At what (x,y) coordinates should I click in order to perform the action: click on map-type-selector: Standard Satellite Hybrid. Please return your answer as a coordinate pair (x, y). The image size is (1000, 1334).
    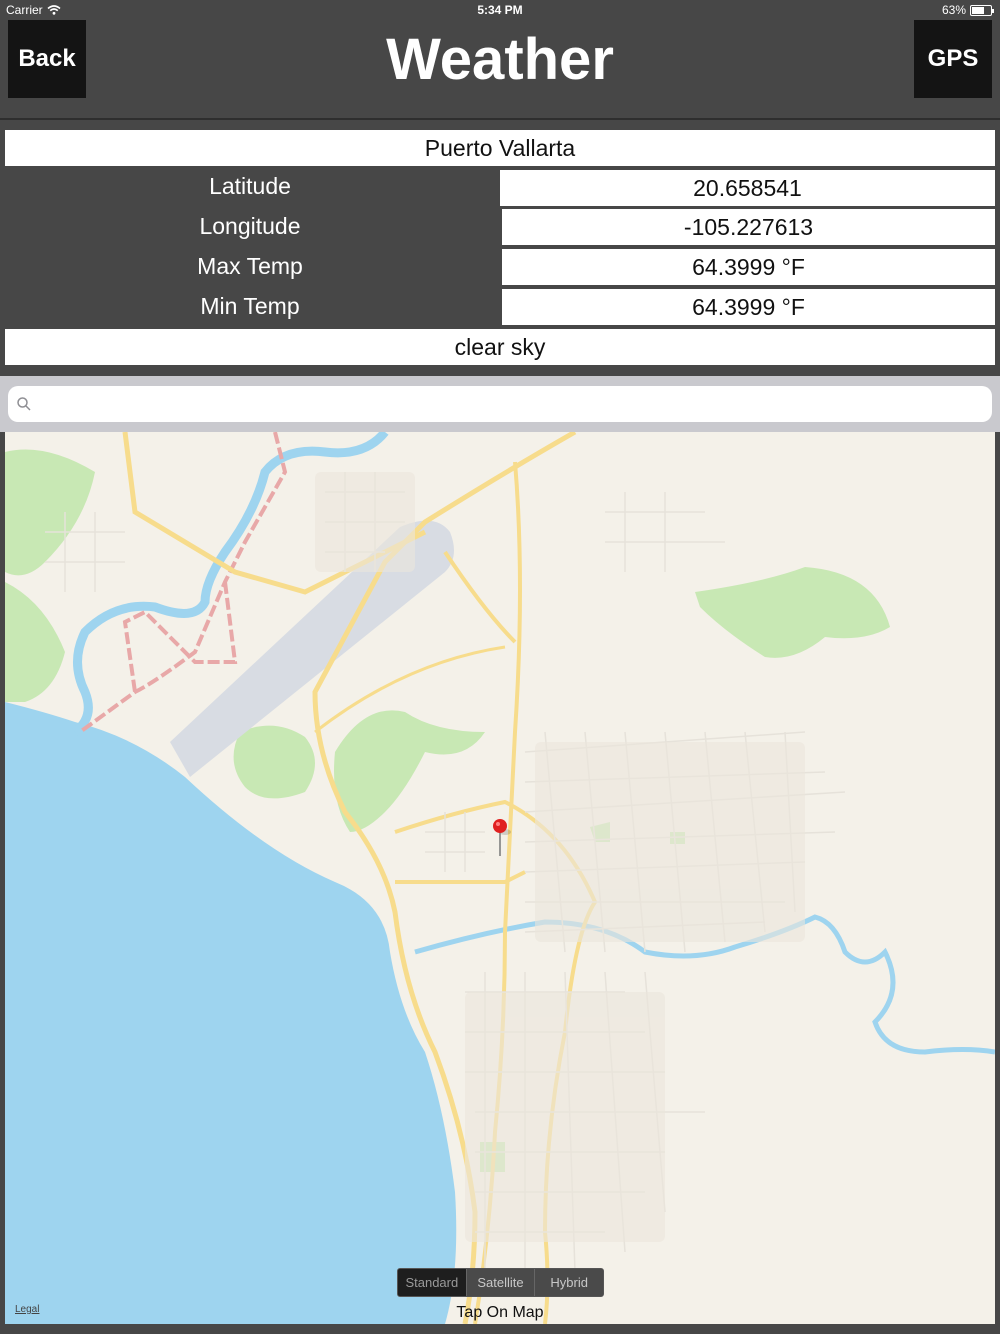
    Looking at the image, I should click on (500, 1282).